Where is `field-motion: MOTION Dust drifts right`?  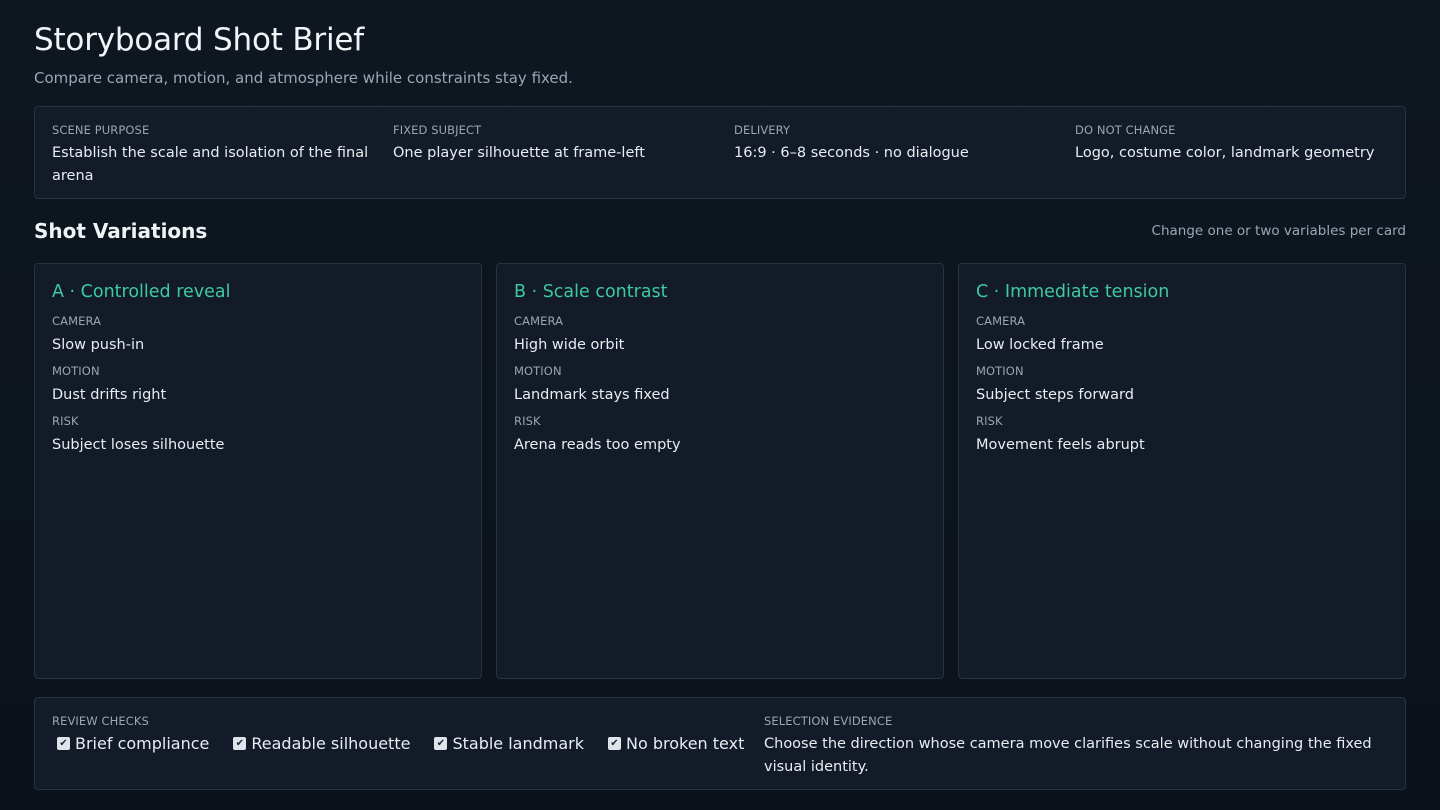
field-motion: MOTION Dust drifts right is located at coordinates (138, 389).